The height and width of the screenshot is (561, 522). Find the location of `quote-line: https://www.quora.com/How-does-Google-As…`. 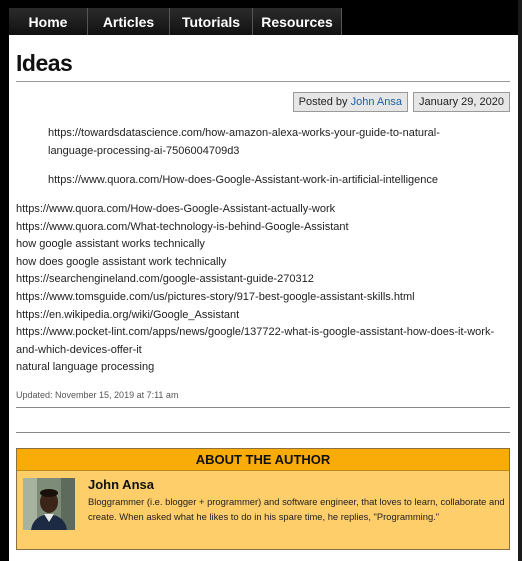

quote-line: https://www.quora.com/How-does-Google-As… is located at coordinates (243, 180).